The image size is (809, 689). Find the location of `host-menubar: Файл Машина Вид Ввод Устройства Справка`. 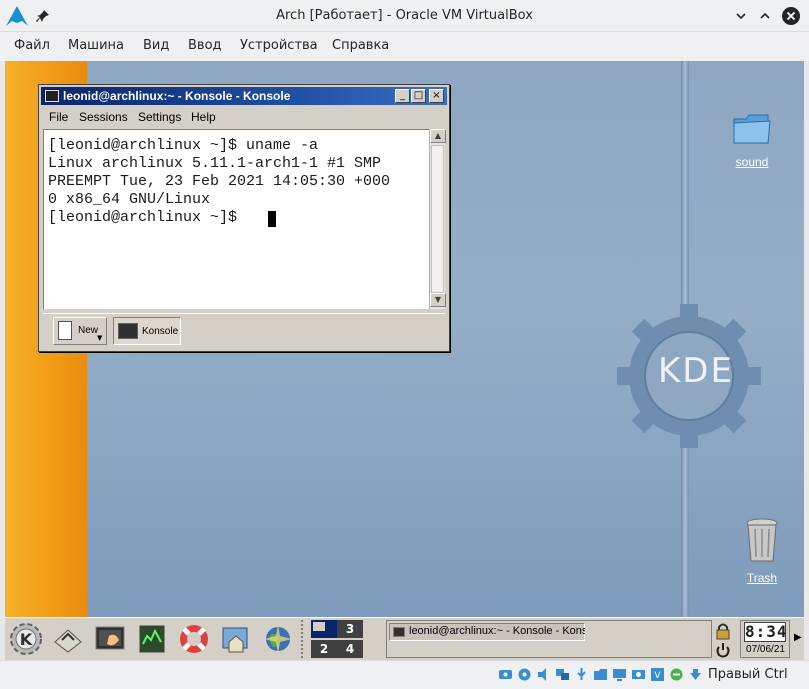

host-menubar: Файл Машина Вид Ввод Устройства Справка is located at coordinates (404, 46).